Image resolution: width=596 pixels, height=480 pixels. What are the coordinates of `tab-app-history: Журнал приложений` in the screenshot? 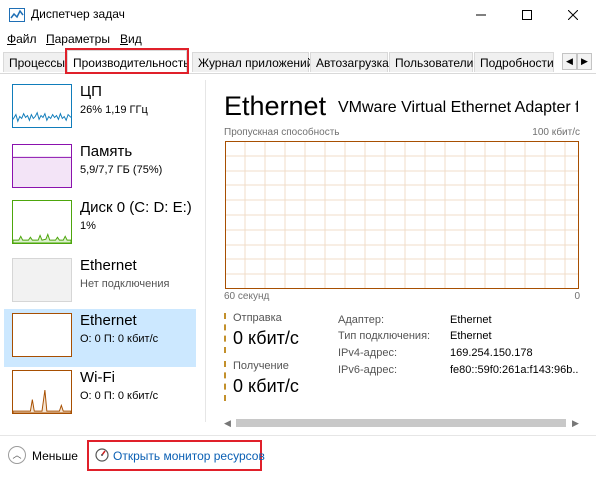 It's located at (252, 62).